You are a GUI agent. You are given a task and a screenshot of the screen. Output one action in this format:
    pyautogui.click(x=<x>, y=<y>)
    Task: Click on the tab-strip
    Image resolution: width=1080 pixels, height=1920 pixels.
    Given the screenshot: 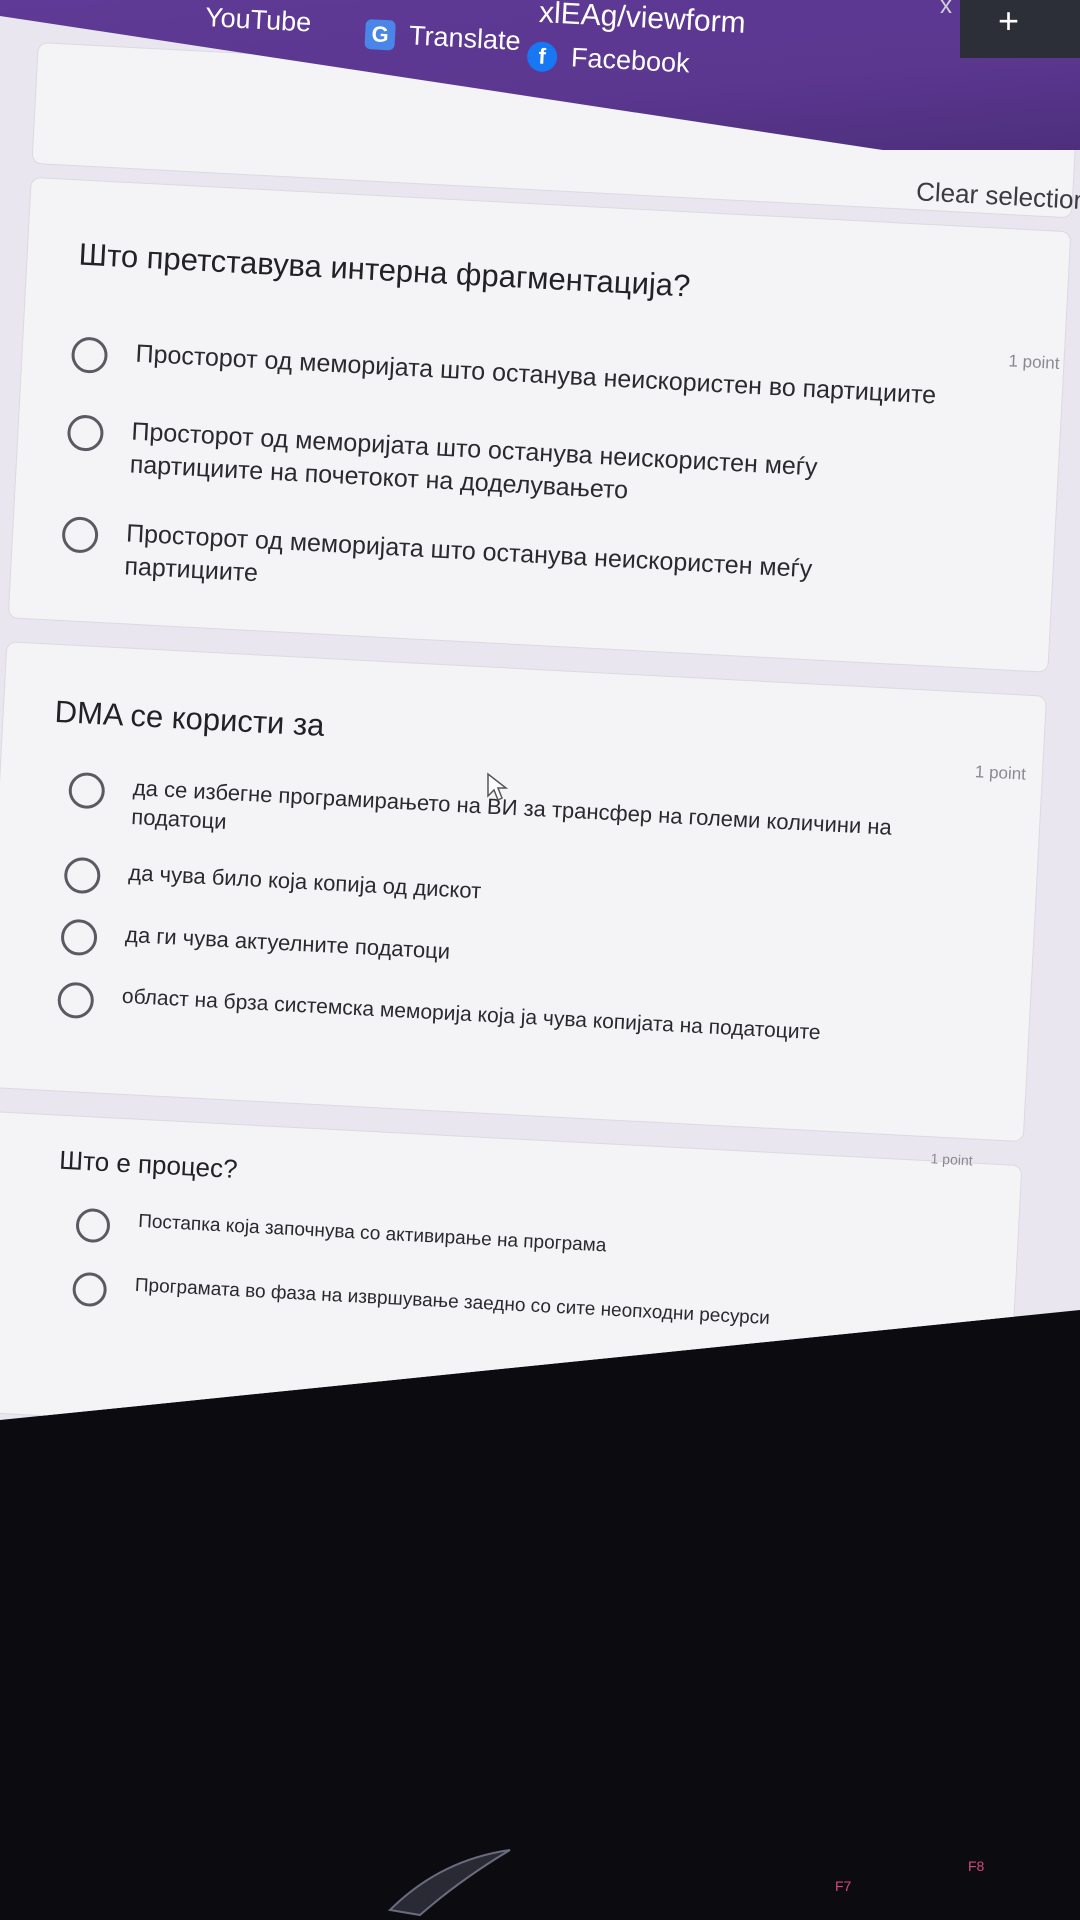 What is the action you would take?
    pyautogui.click(x=1020, y=29)
    